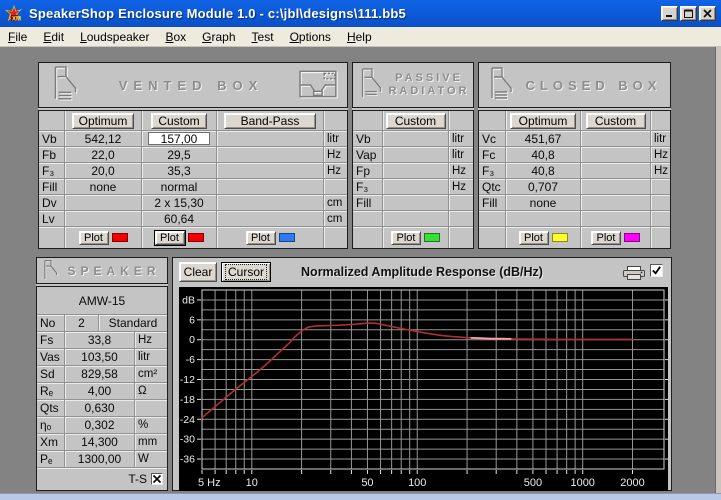 Image resolution: width=721 pixels, height=500 pixels. Describe the element at coordinates (175, 37) in the screenshot. I see `menu-box: Box` at that location.